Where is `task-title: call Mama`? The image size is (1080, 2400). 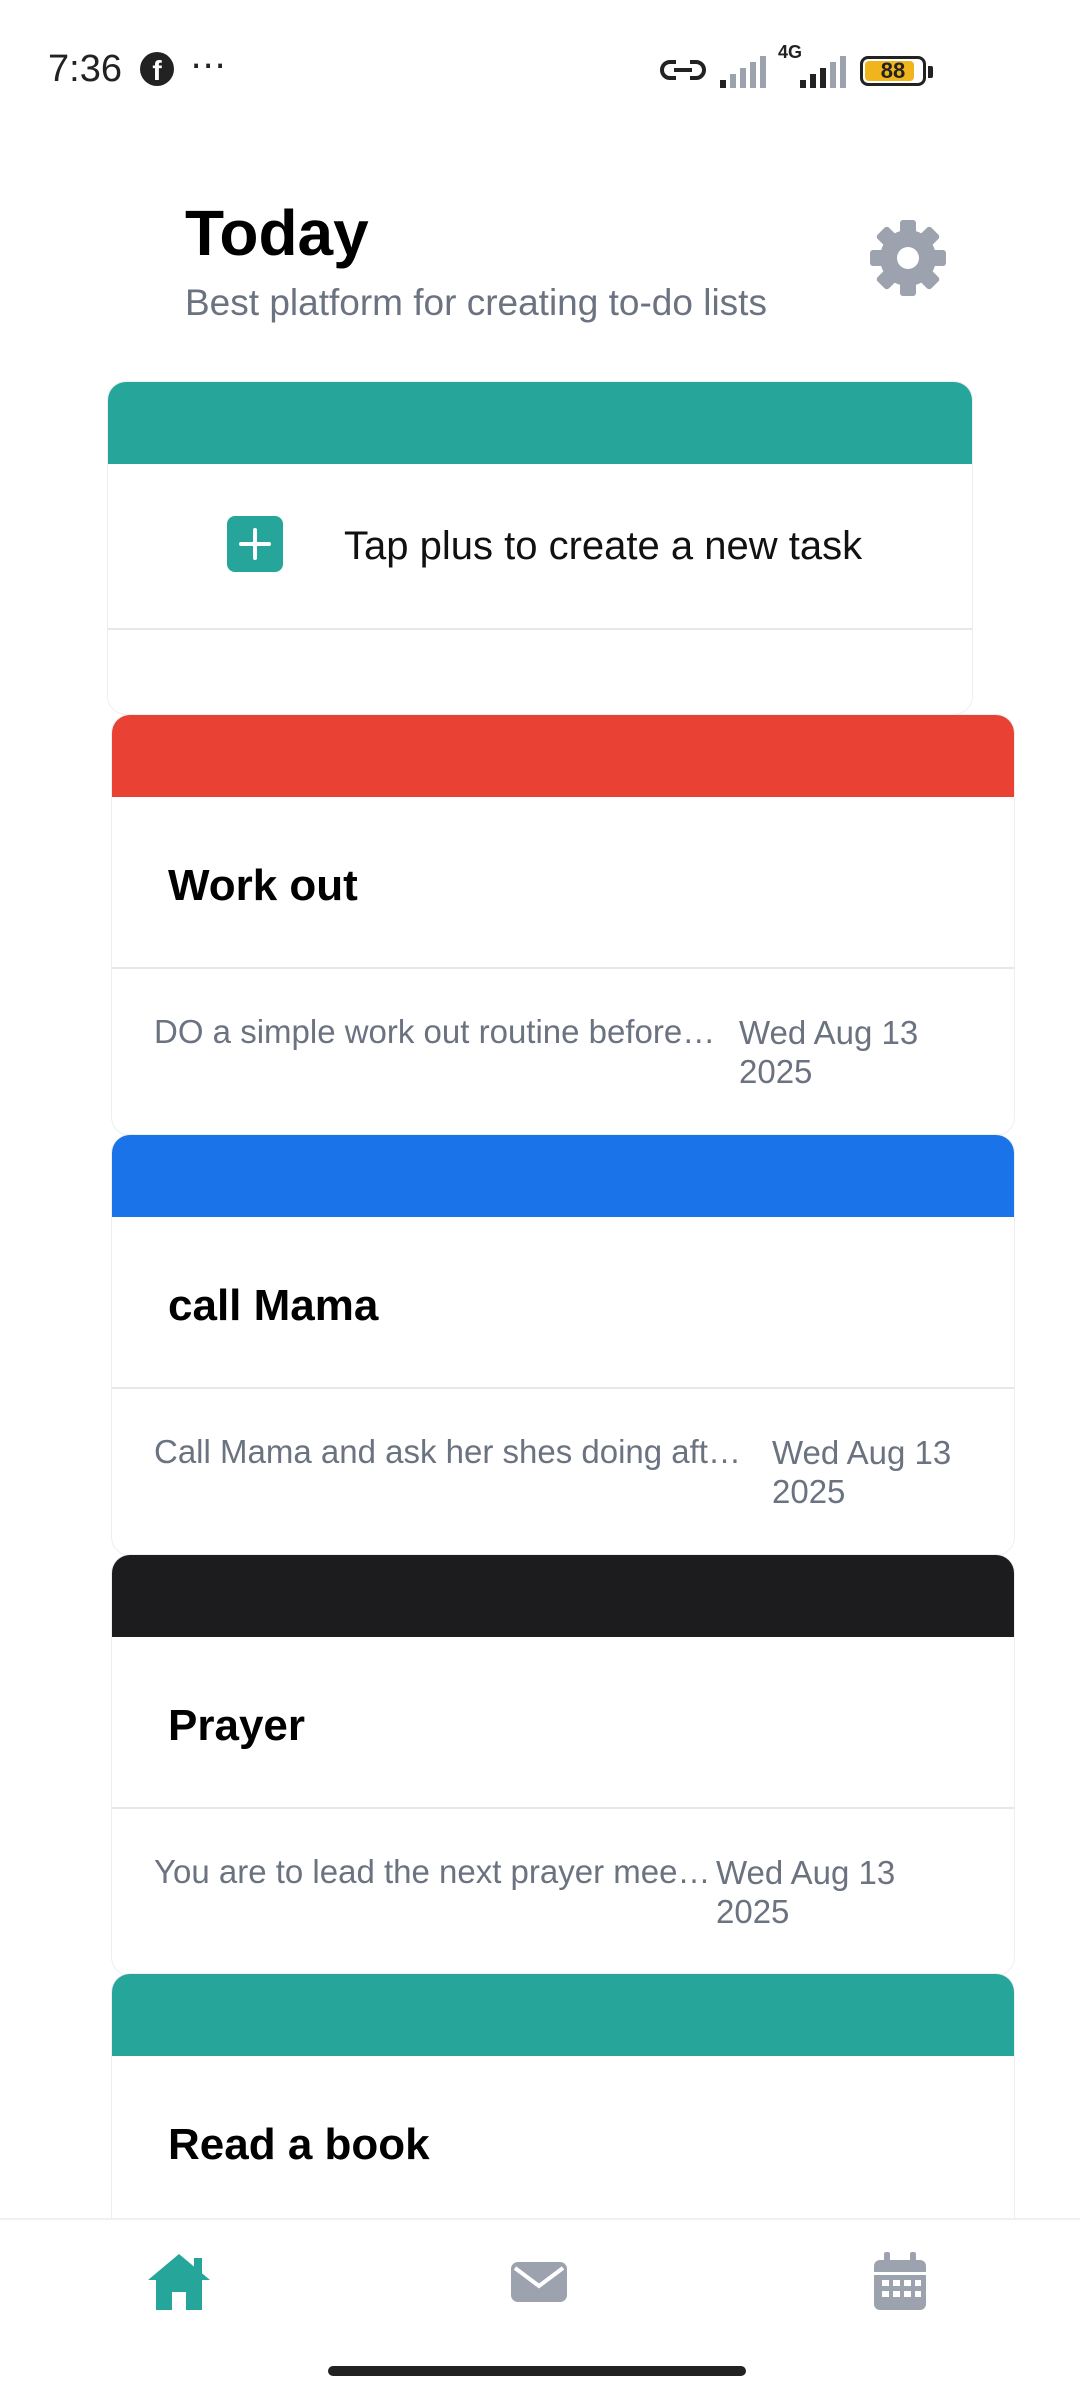
task-title: call Mama is located at coordinates (273, 1305).